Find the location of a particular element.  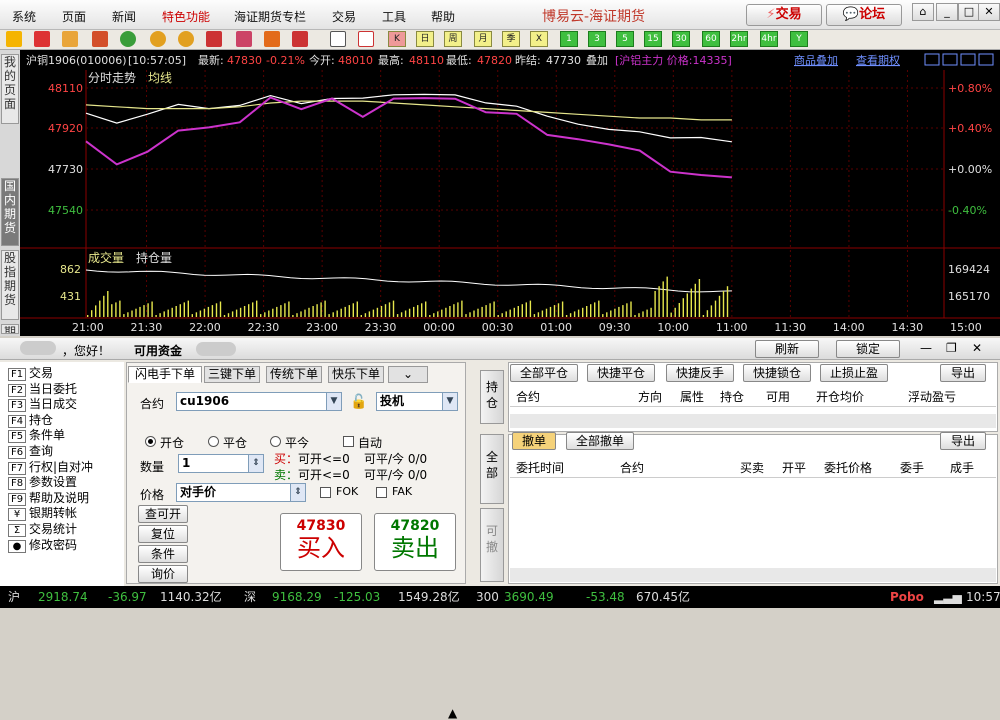

menu-haizheng: 海证期货专栏 is located at coordinates (270, 16).